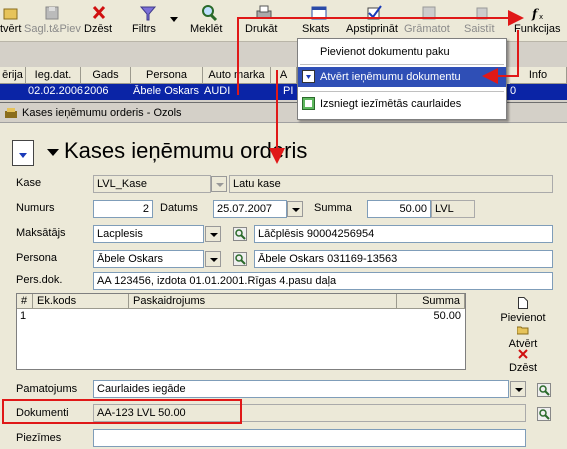  What do you see at coordinates (391, 184) in the screenshot?
I see `kase-name-field: Latu kase` at bounding box center [391, 184].